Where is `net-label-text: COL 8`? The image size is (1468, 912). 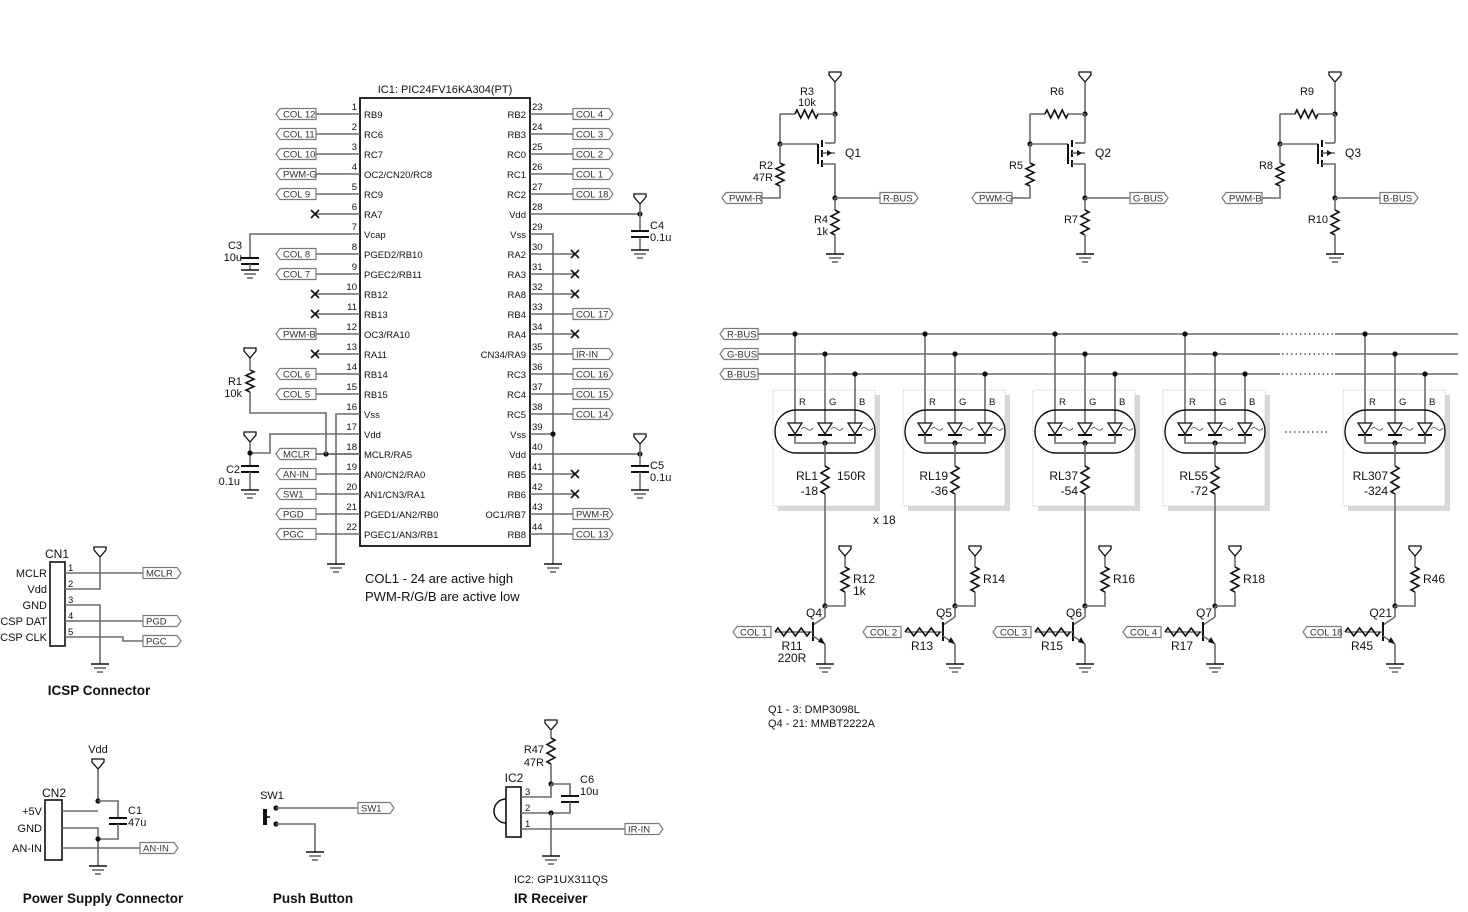 net-label-text: COL 8 is located at coordinates (296, 255).